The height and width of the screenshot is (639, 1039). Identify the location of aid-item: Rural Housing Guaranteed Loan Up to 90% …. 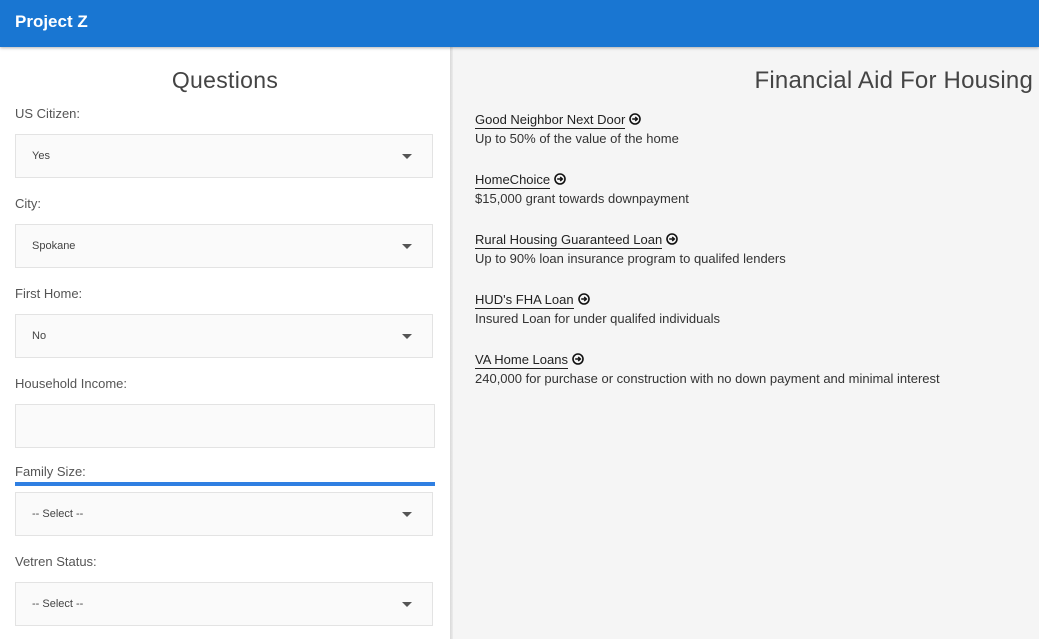
(630, 248).